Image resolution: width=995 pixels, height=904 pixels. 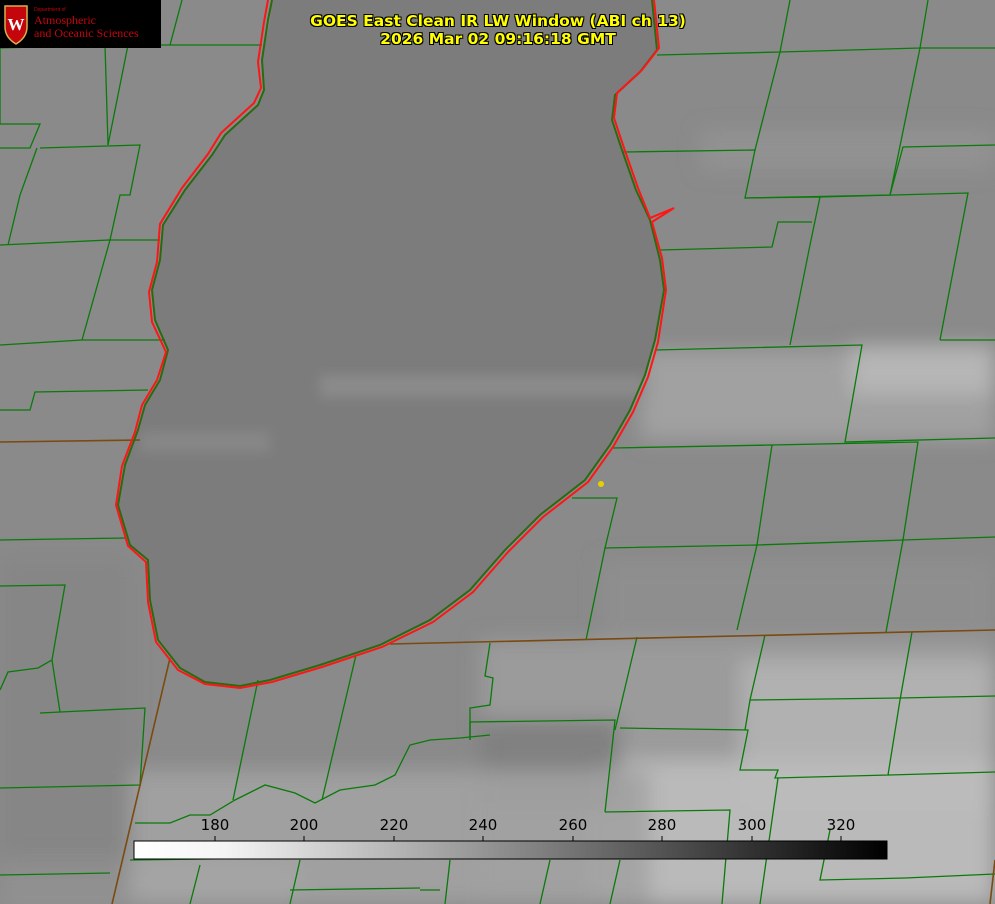 What do you see at coordinates (510, 850) in the screenshot?
I see `colorbar` at bounding box center [510, 850].